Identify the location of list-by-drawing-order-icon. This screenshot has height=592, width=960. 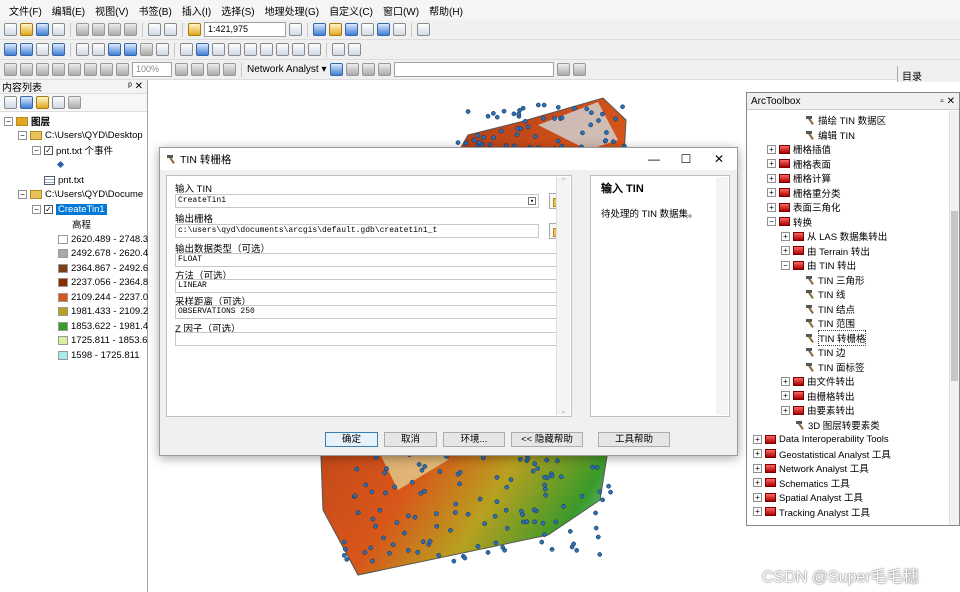
(10, 102).